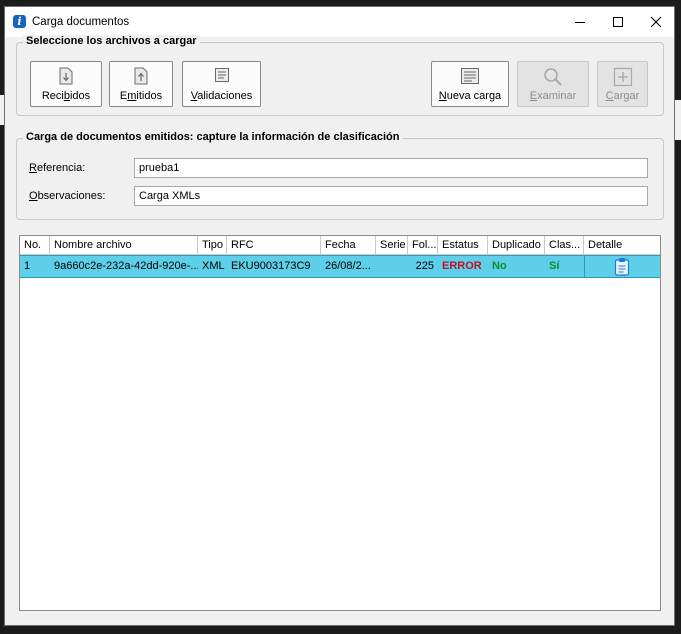 Image resolution: width=681 pixels, height=634 pixels. I want to click on plus-box-icon, so click(622, 77).